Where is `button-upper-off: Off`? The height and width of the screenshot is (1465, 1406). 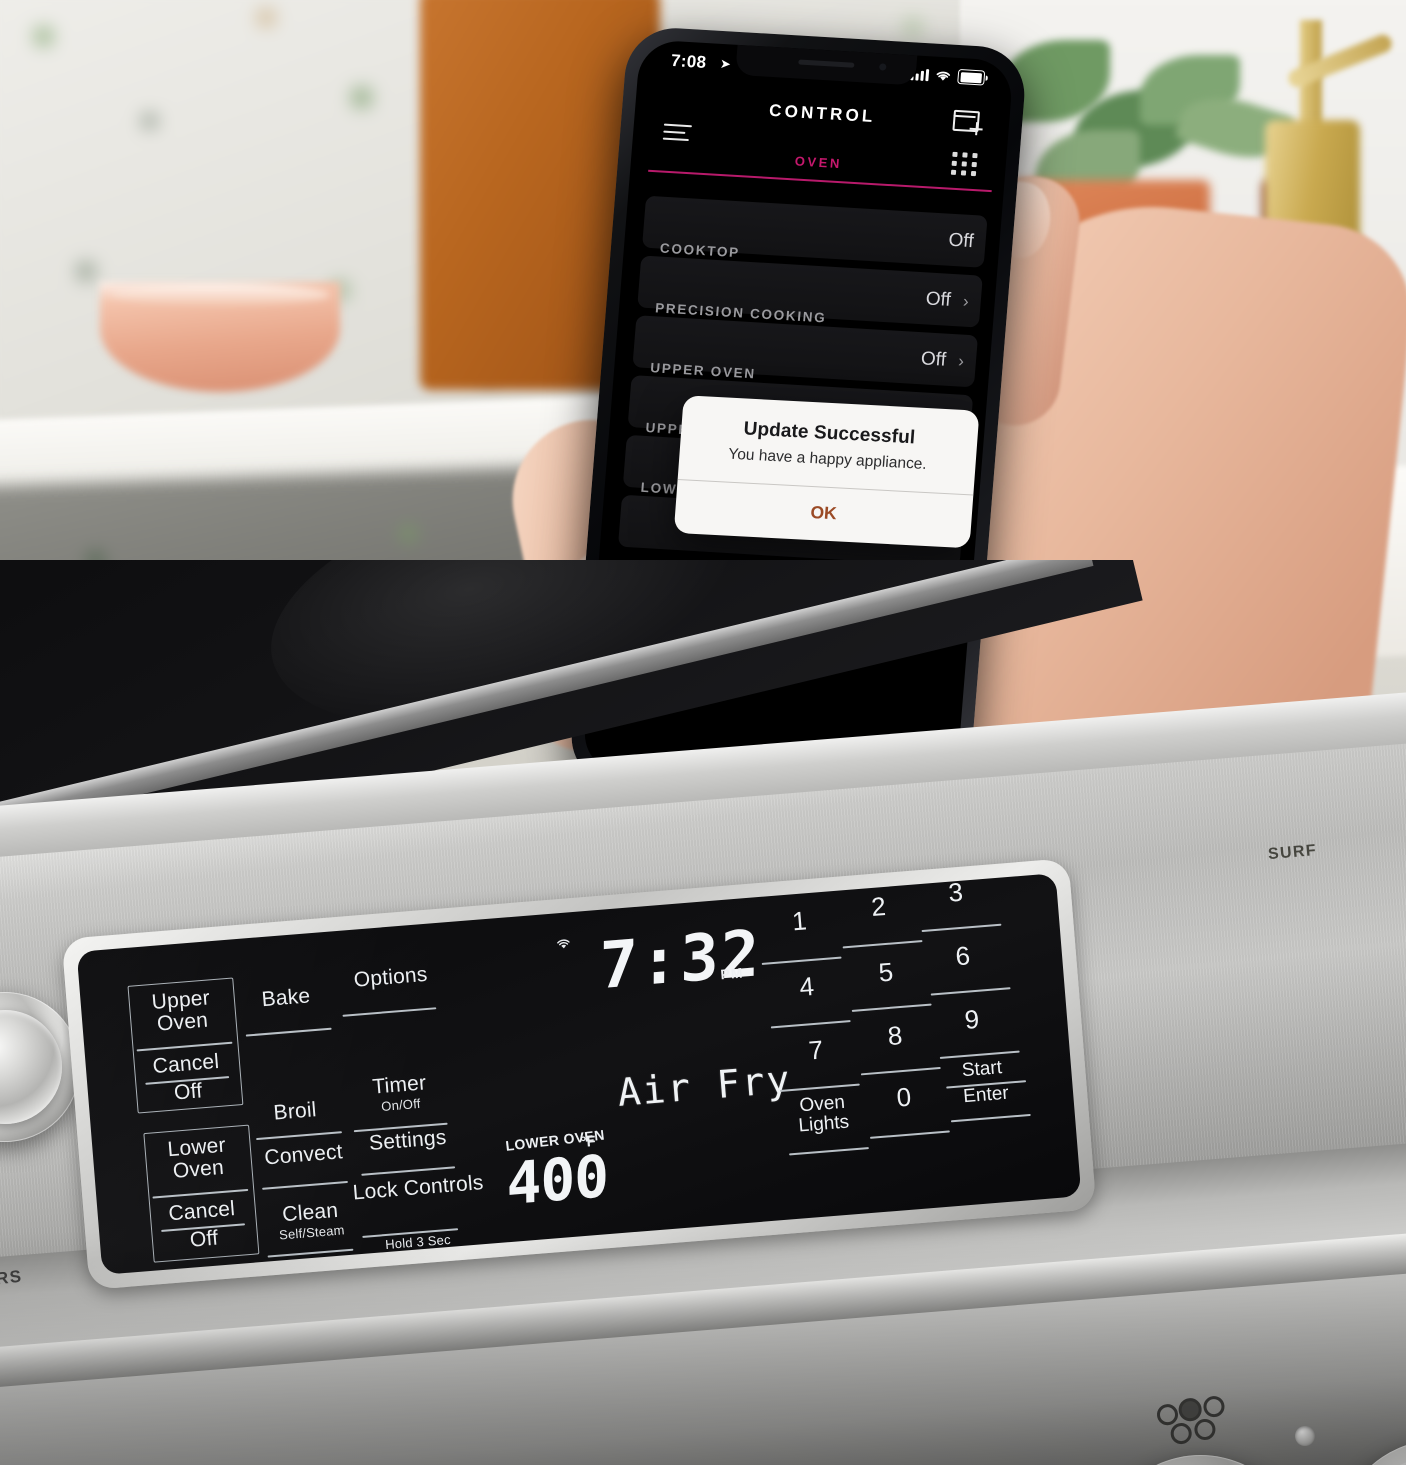 button-upper-off: Off is located at coordinates (187, 1092).